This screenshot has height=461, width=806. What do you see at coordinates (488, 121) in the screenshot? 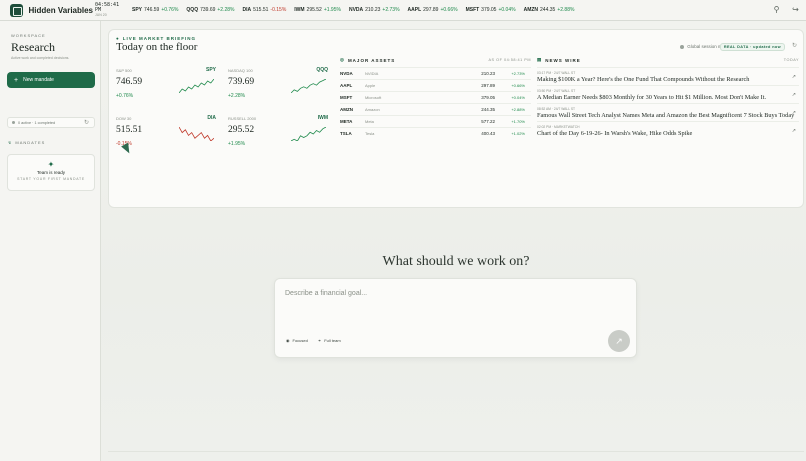
I see `asset-price: 577.22` at bounding box center [488, 121].